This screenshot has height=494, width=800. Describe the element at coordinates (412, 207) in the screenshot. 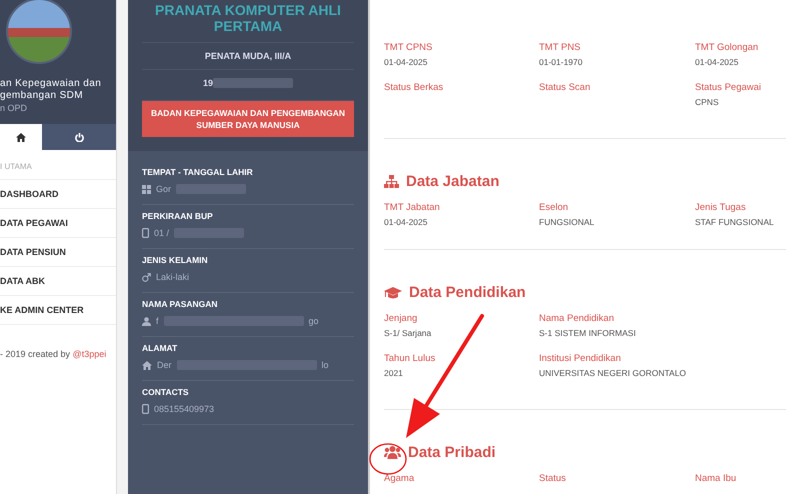

I see `field-label: TMT Jabatan` at that location.